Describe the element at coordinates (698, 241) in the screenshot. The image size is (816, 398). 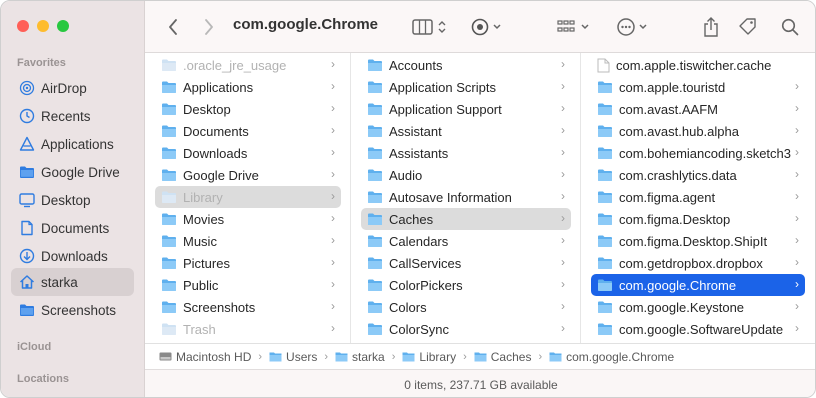
I see `list-item: com.figma.Desktop.ShipIt ›` at that location.